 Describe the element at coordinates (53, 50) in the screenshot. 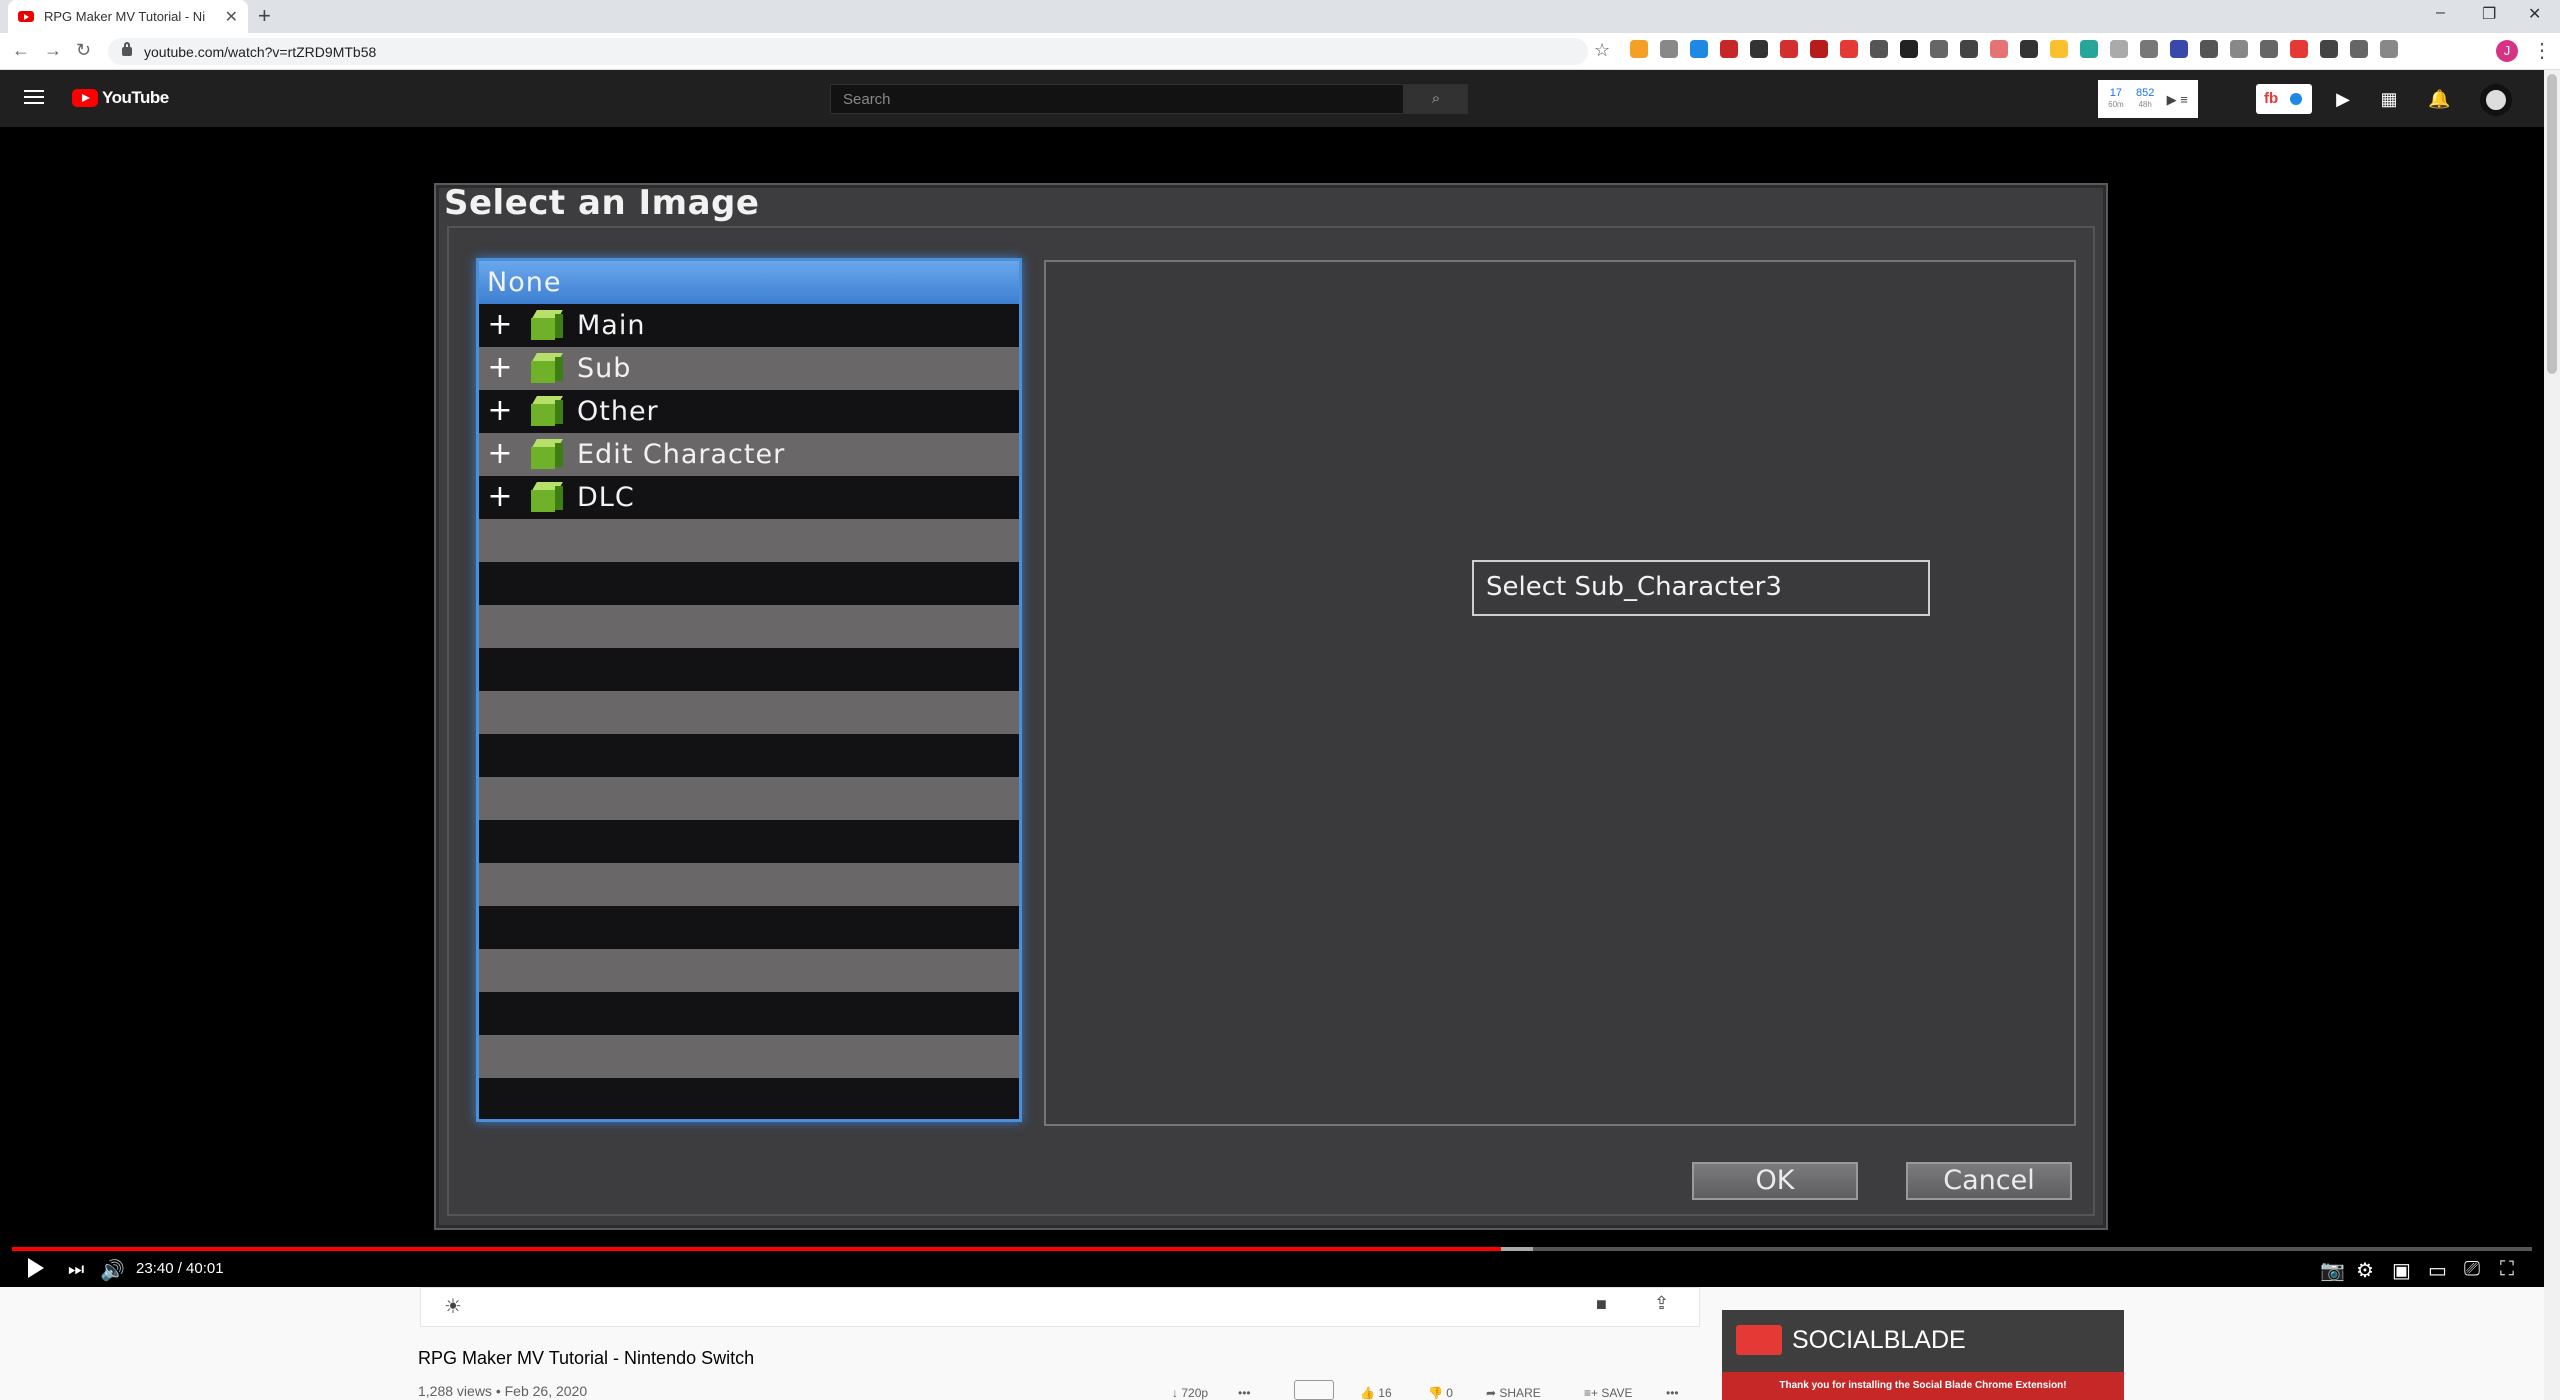

I see `forward-icon: →` at that location.